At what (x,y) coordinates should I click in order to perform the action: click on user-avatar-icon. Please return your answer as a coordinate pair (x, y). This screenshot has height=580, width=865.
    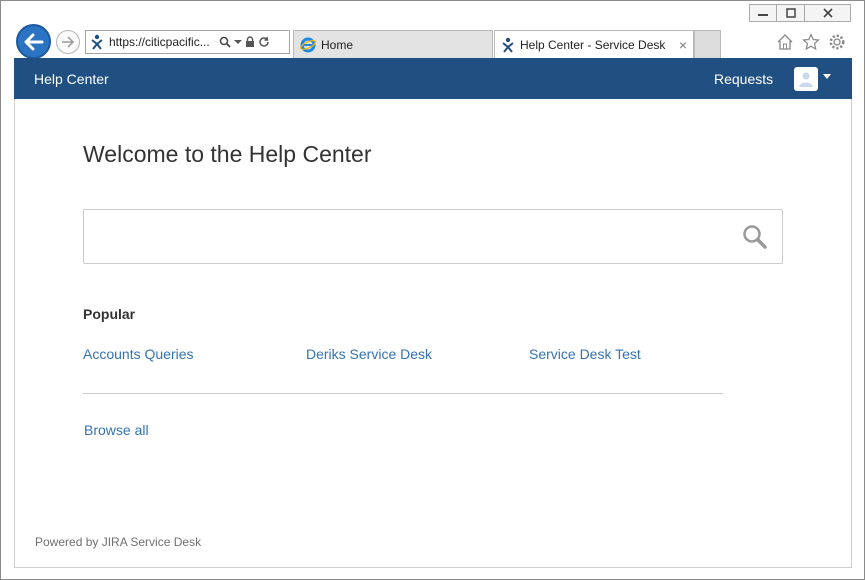
    Looking at the image, I should click on (806, 79).